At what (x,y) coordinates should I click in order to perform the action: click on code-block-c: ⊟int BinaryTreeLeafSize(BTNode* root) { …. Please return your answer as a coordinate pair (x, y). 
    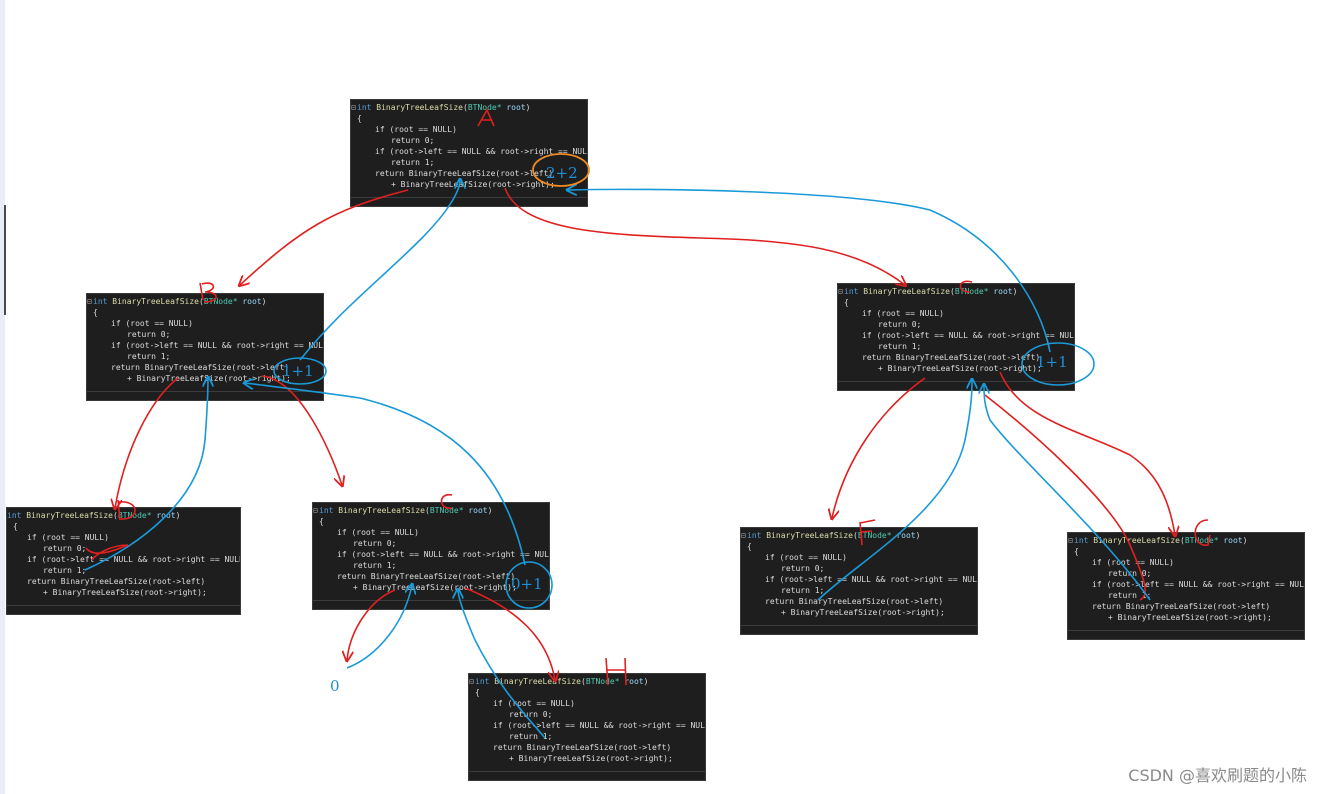
    Looking at the image, I should click on (956, 337).